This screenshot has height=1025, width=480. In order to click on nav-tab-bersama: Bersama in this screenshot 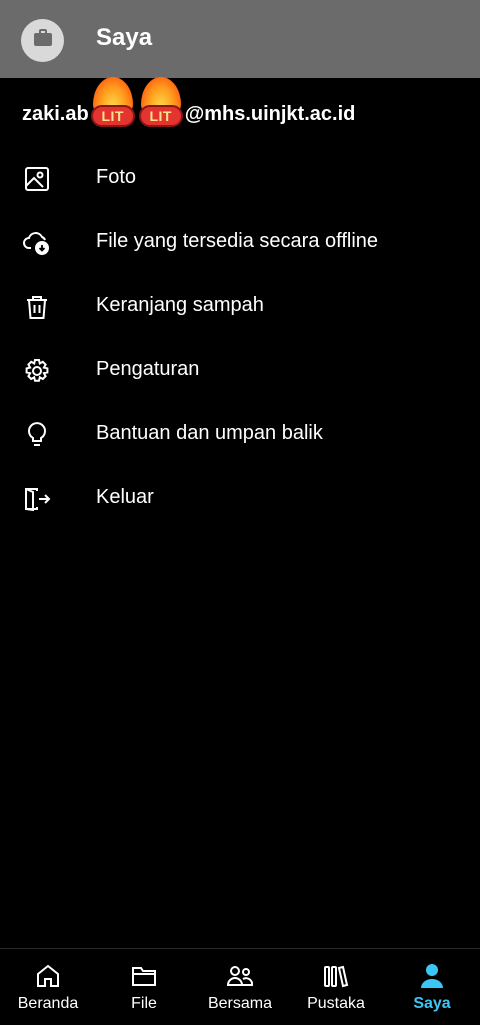, I will do `click(240, 987)`.